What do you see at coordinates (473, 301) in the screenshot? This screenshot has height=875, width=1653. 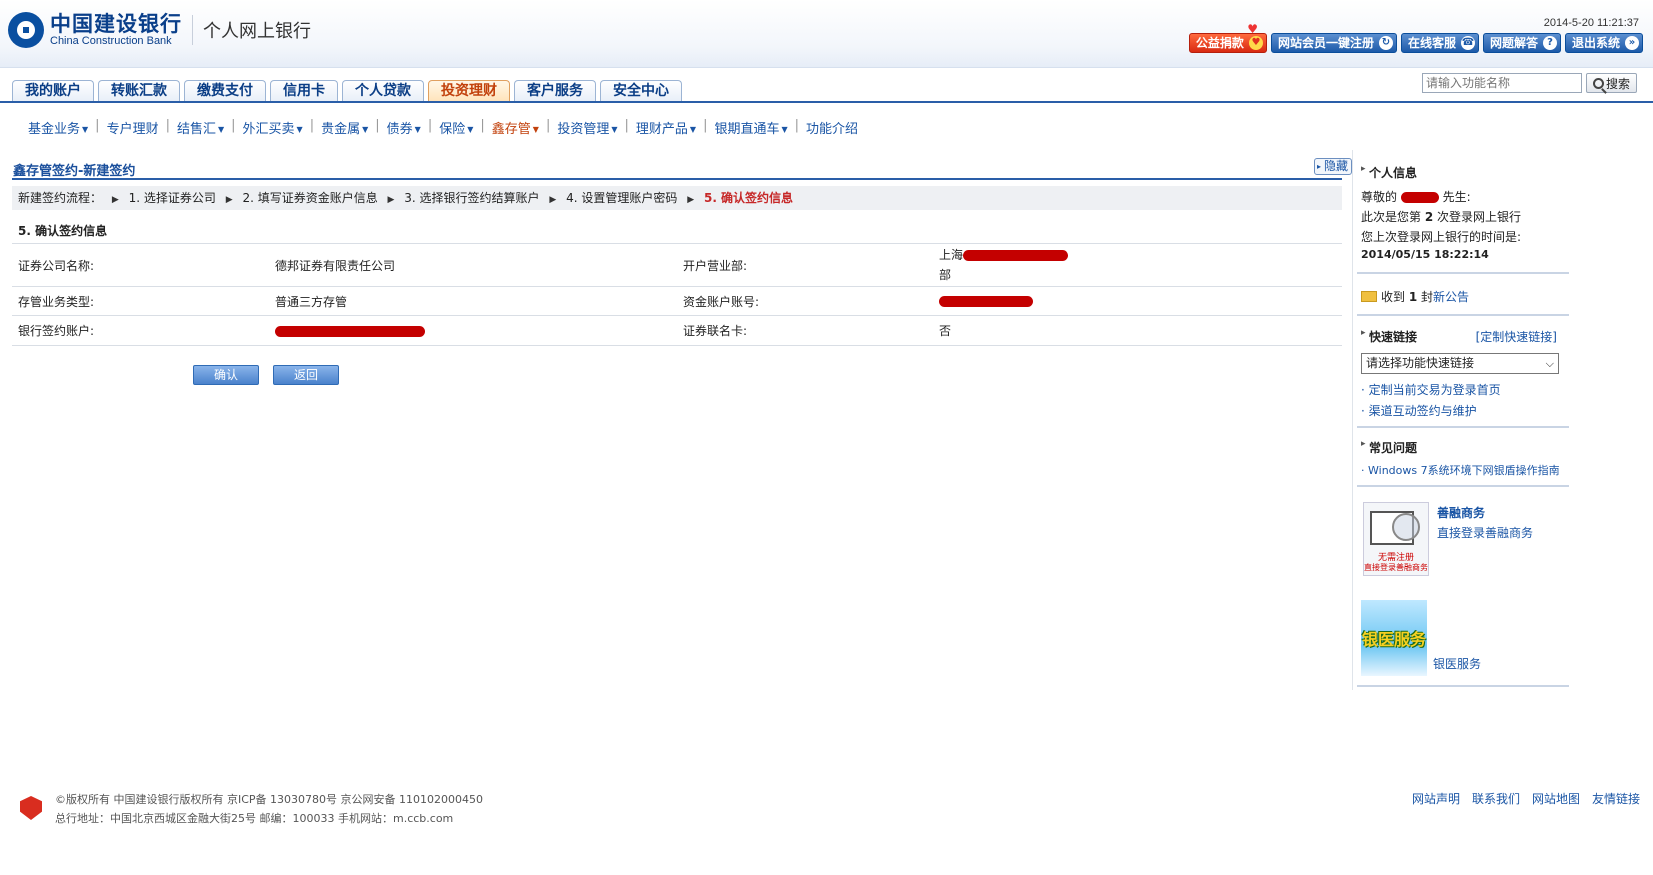 I see `custody-type-value: 普通三方存管` at bounding box center [473, 301].